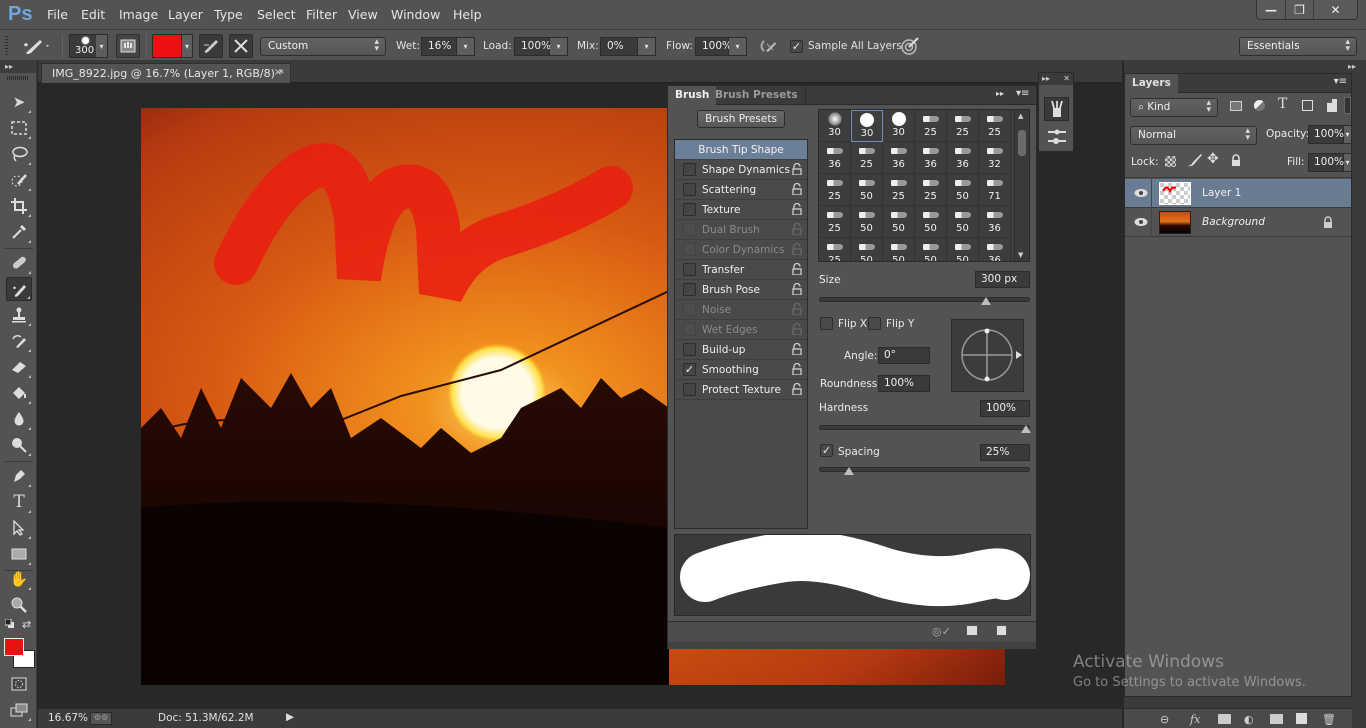 Image resolution: width=1366 pixels, height=728 pixels. What do you see at coordinates (14, 647) in the screenshot?
I see `foreground-color-swatch` at bounding box center [14, 647].